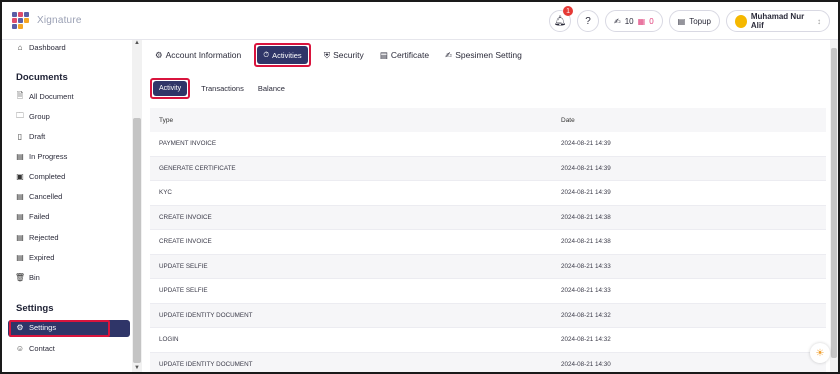  I want to click on sidebar-item-expired: ▤ Expired, so click(35, 257).